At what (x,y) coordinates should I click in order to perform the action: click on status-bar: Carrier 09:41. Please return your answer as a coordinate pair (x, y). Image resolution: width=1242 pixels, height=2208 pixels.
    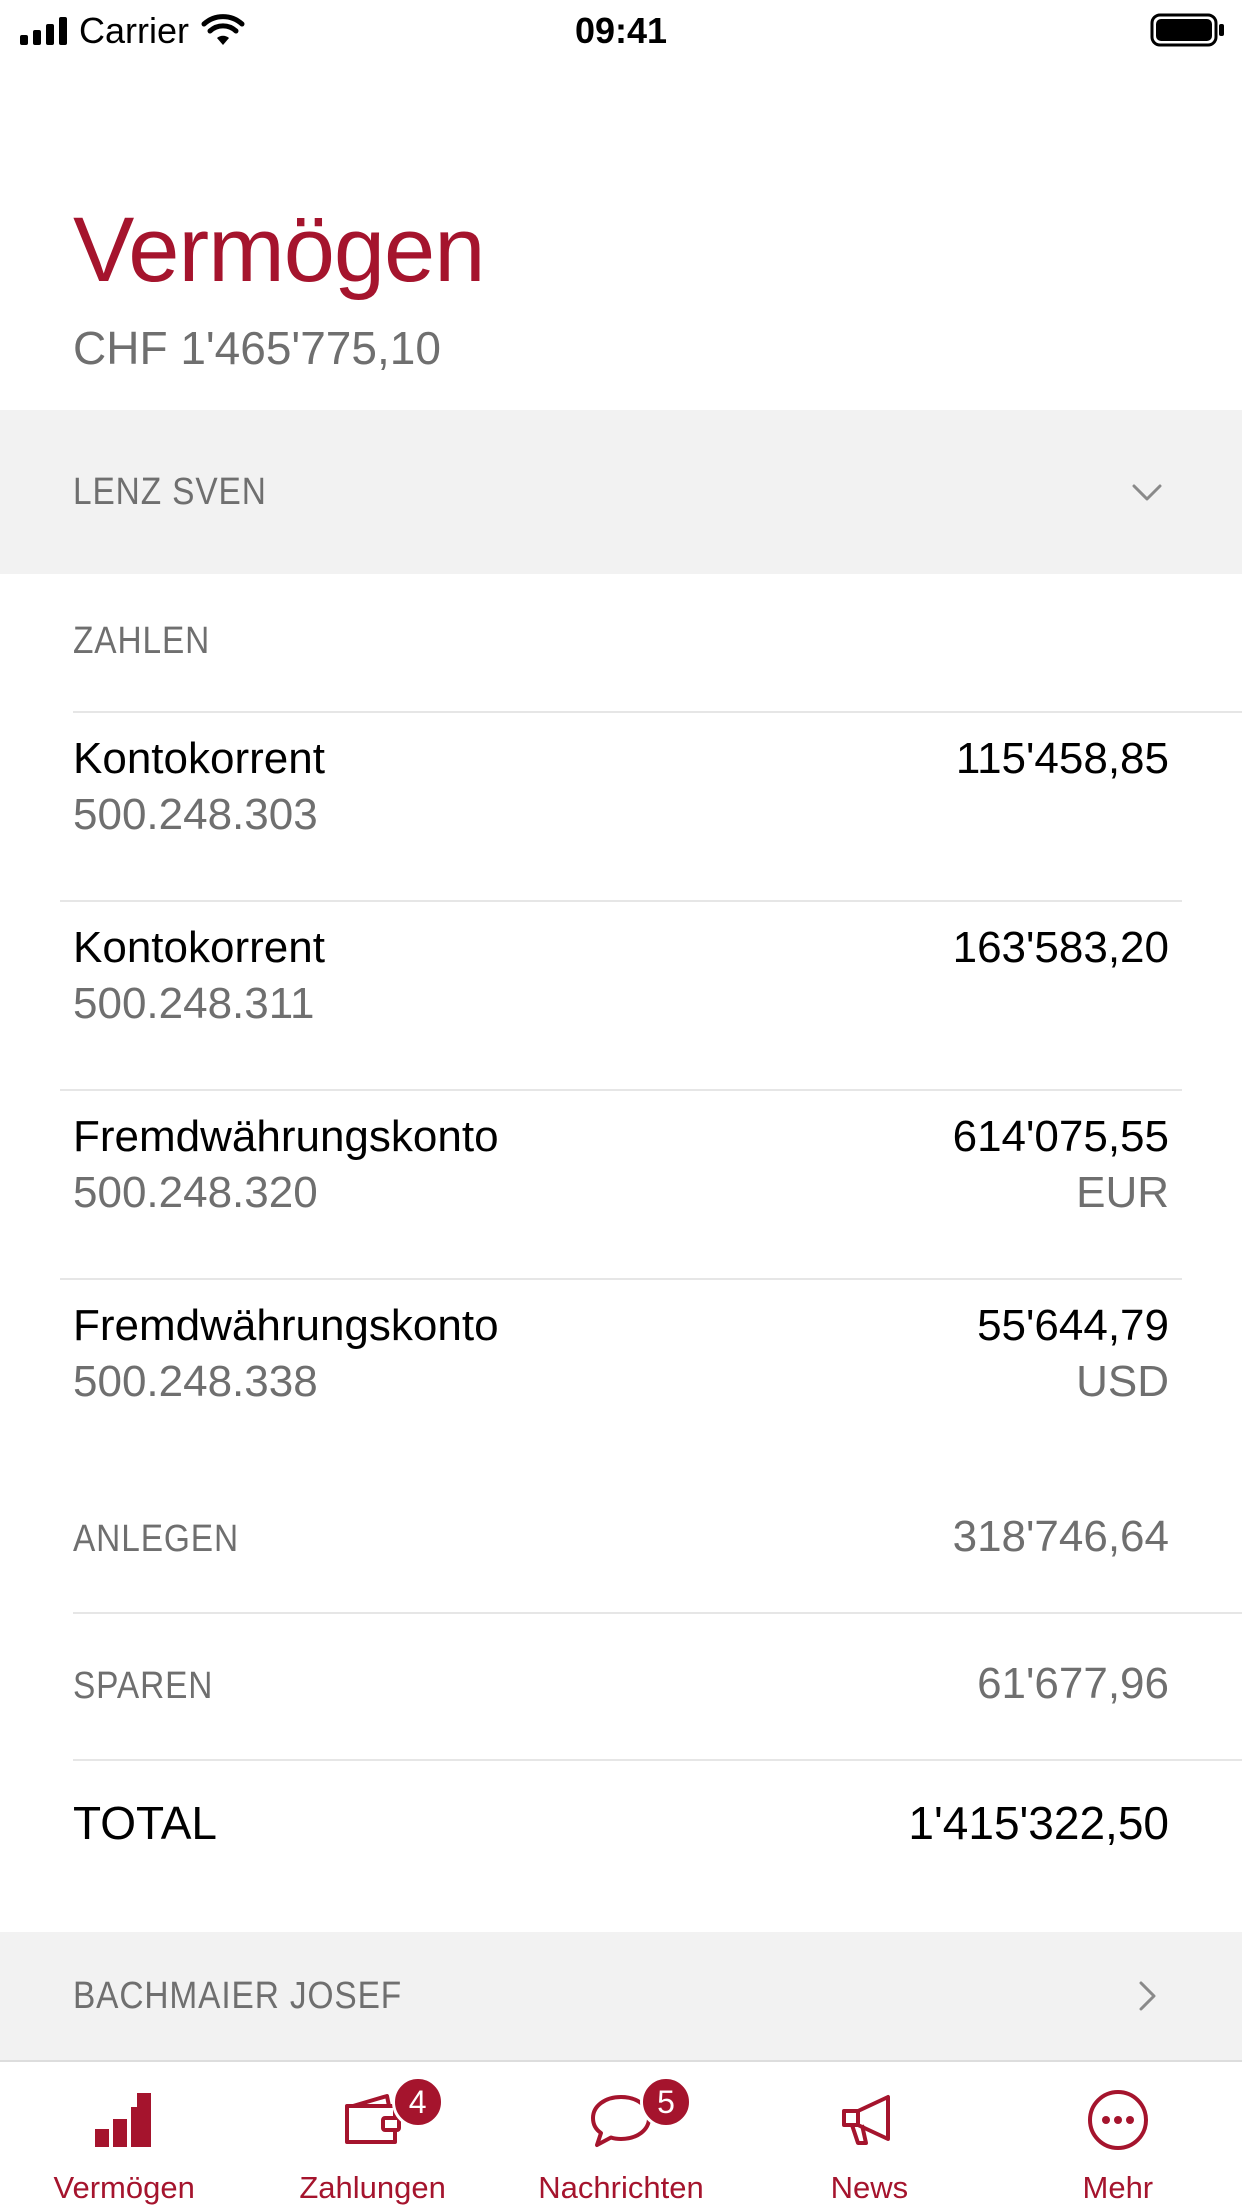
    Looking at the image, I should click on (621, 31).